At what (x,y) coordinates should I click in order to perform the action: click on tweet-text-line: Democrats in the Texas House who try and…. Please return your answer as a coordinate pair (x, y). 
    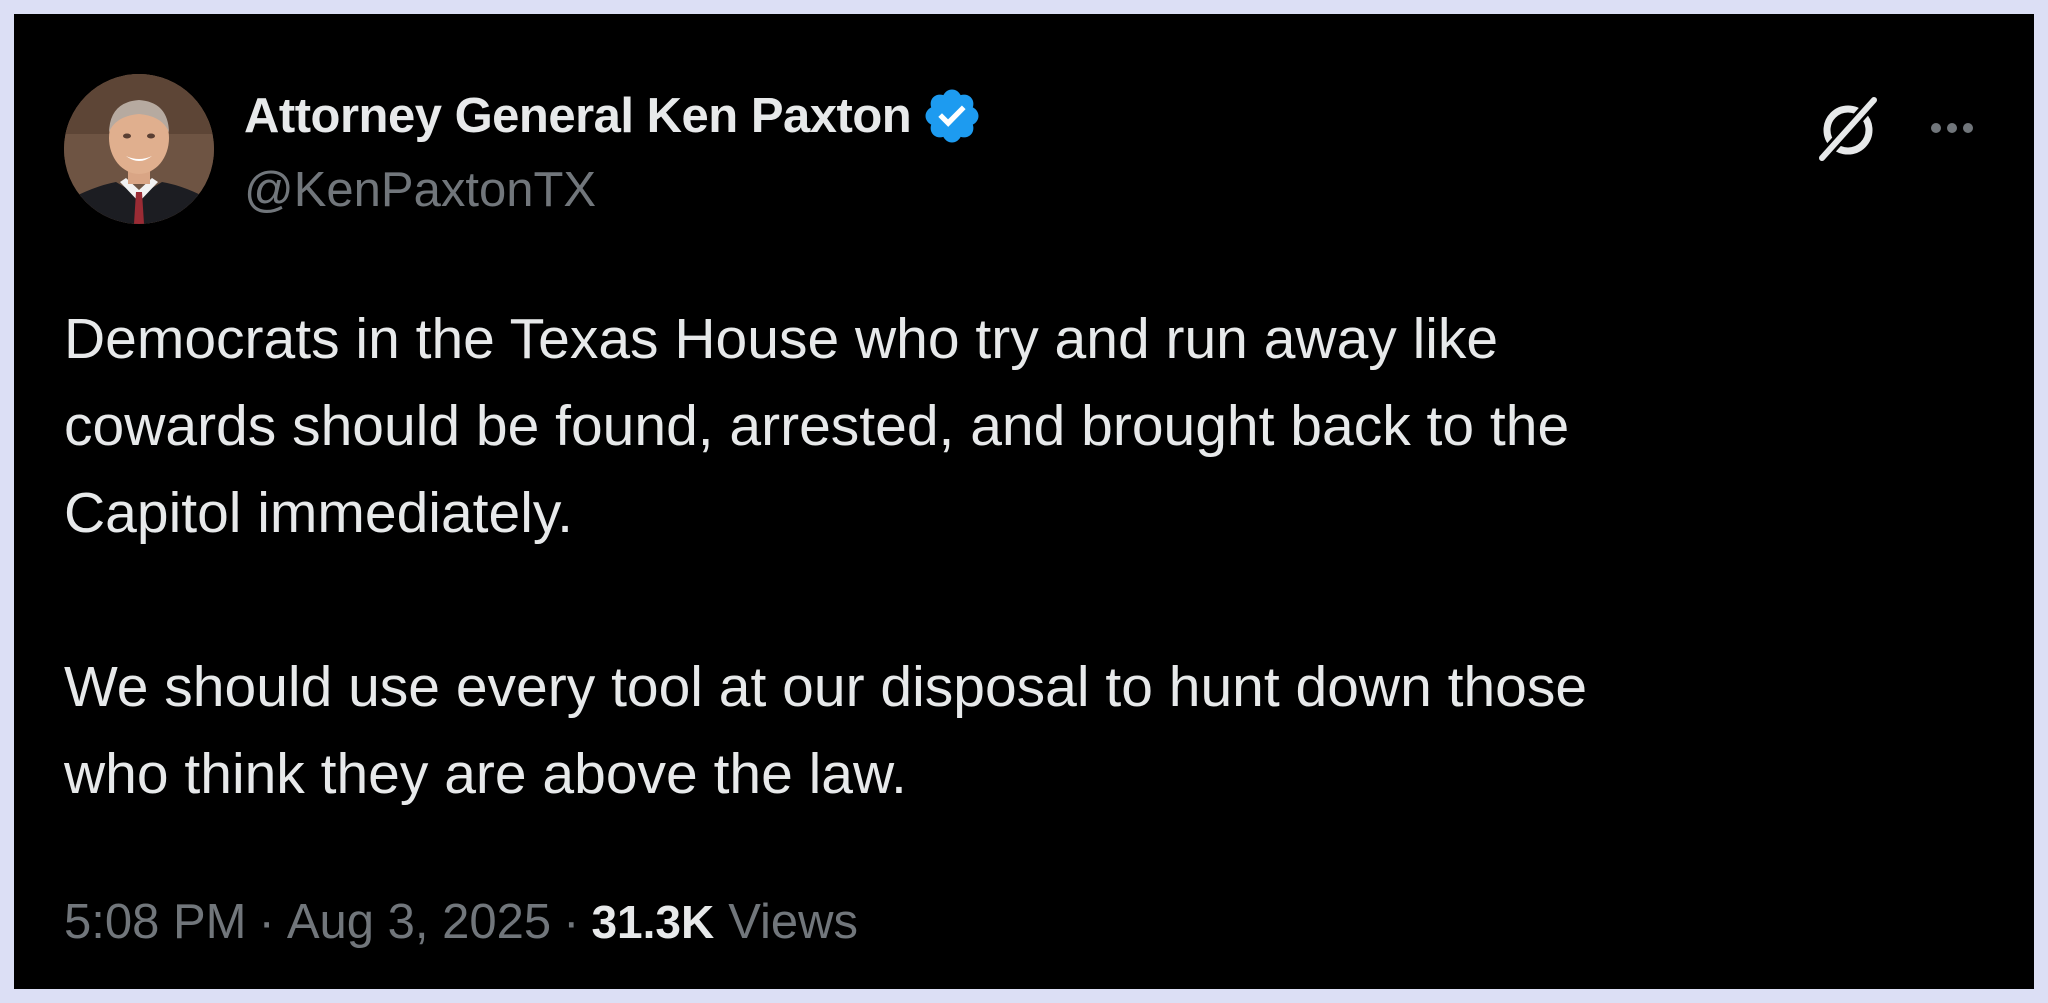
    Looking at the image, I should click on (781, 339).